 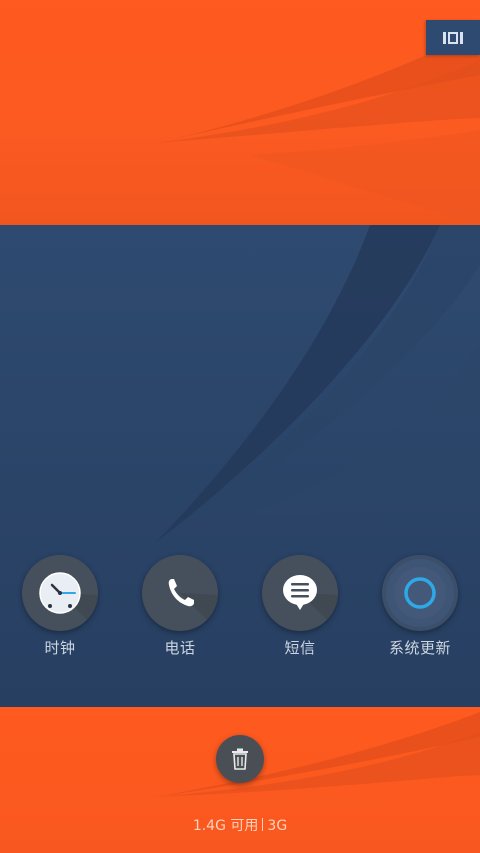 What do you see at coordinates (180, 648) in the screenshot?
I see `app-label-phone: 电话` at bounding box center [180, 648].